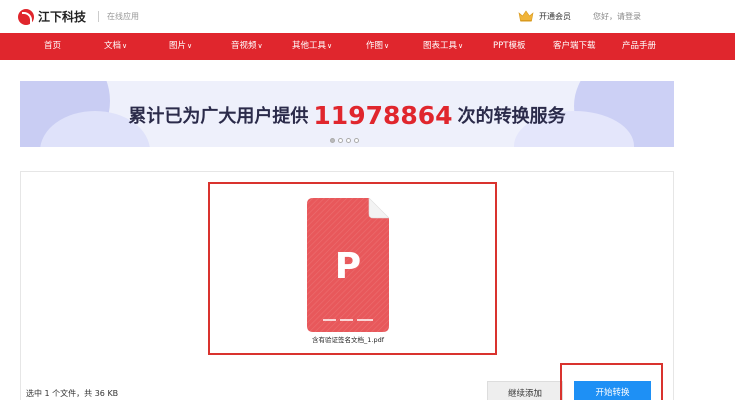 This screenshot has width=735, height=400. What do you see at coordinates (612, 390) in the screenshot?
I see `start-convert-button: 开始转换` at bounding box center [612, 390].